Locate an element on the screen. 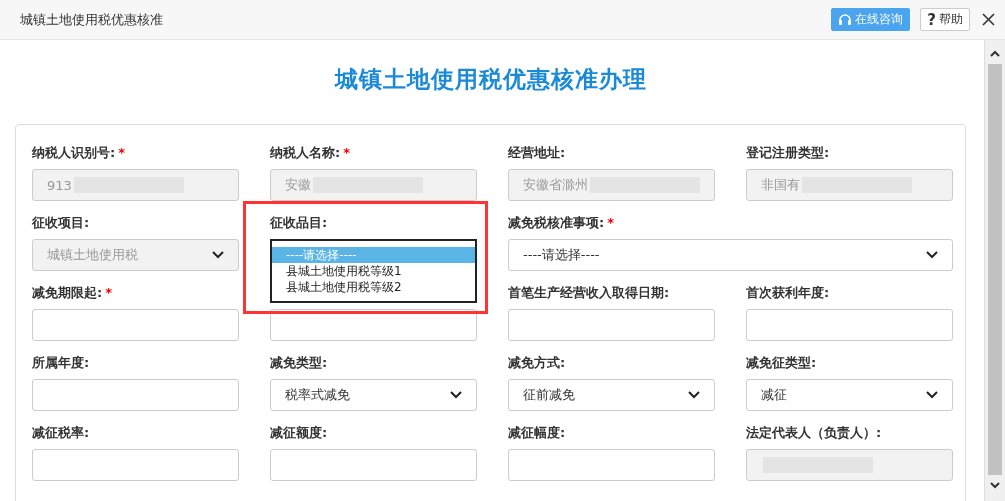 This screenshot has width=1005, height=501. field-label: 所属年度: is located at coordinates (61, 362).